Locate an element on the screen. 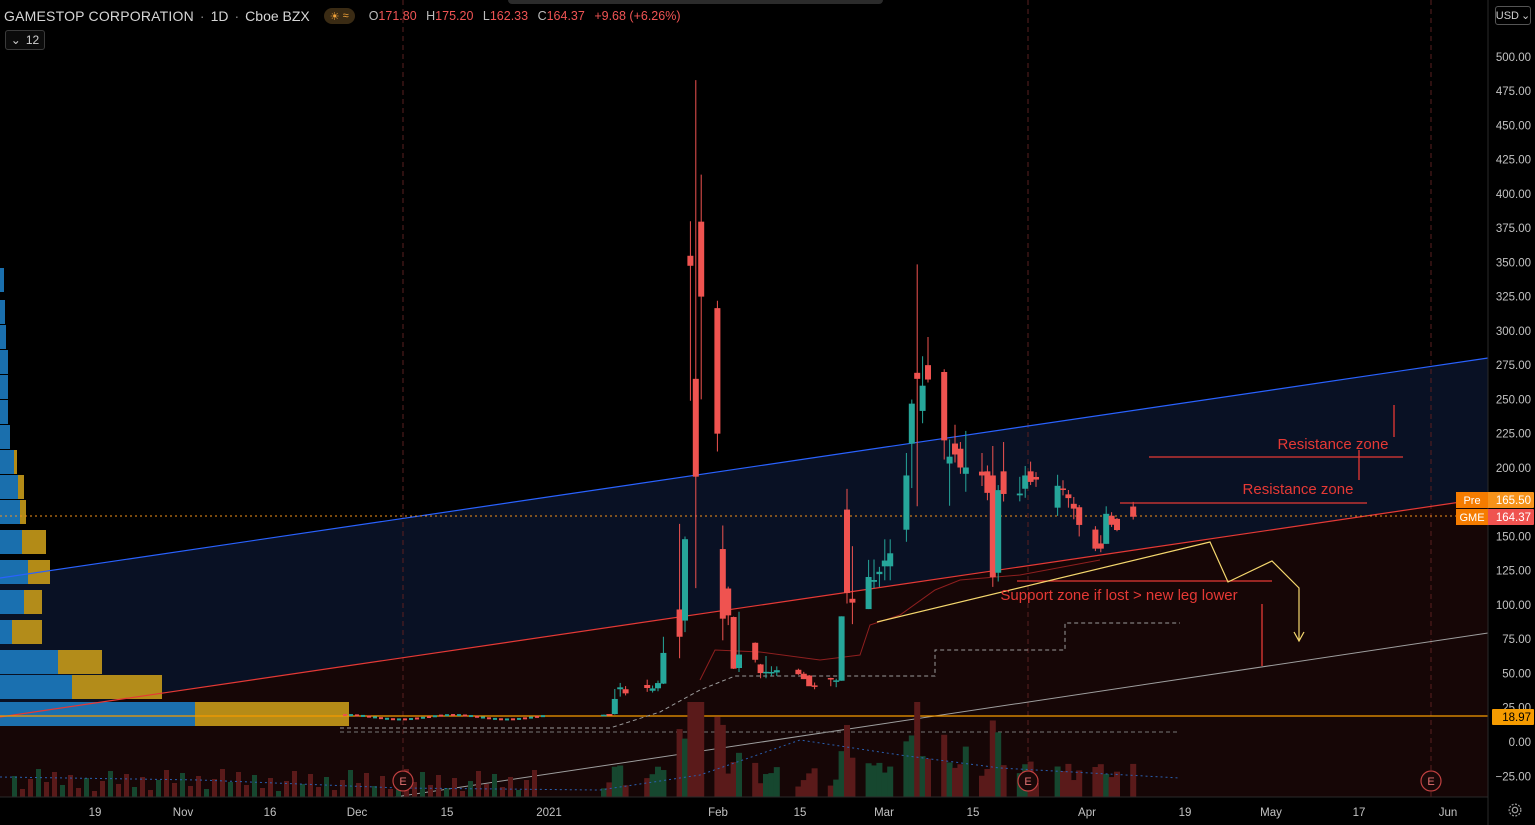  chevron-down-icon: ⌄ is located at coordinates (15, 40).